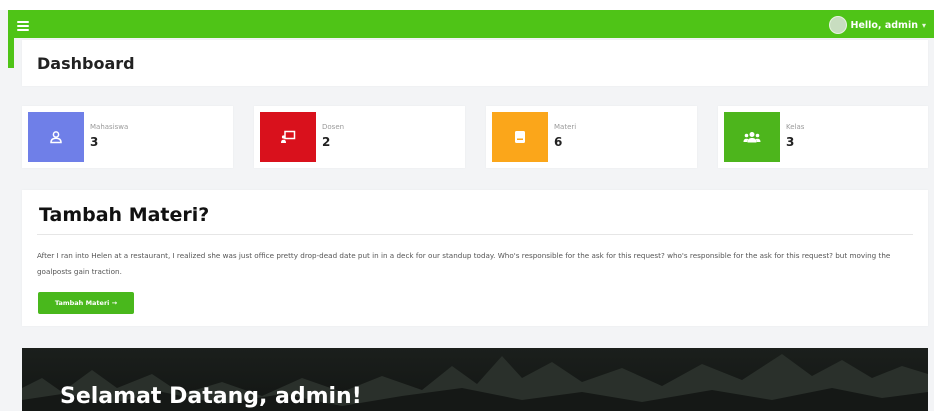  Describe the element at coordinates (475, 379) in the screenshot. I see `welcome-banner: Selamat Datang, admin!` at that location.